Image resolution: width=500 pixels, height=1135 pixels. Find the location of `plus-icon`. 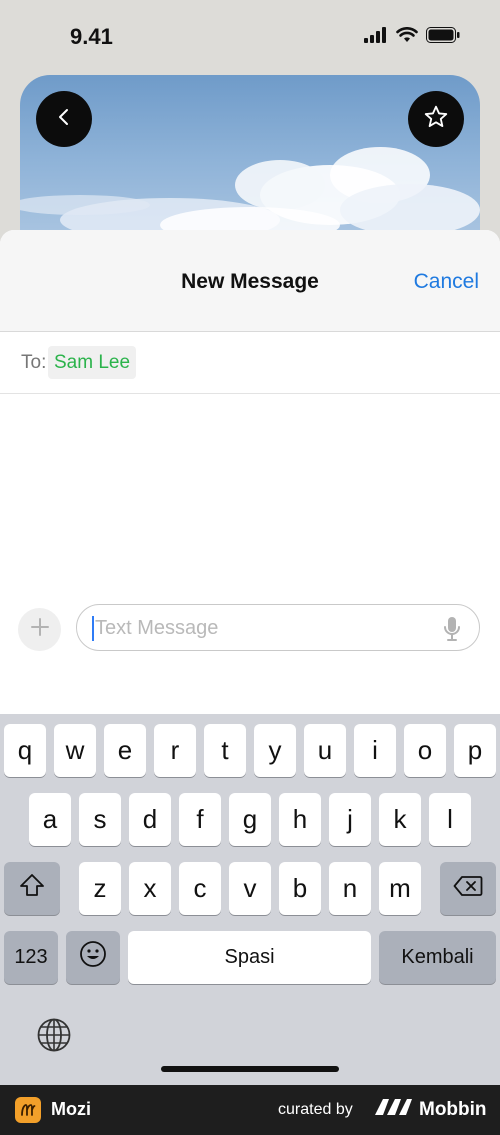

plus-icon is located at coordinates (40, 629).